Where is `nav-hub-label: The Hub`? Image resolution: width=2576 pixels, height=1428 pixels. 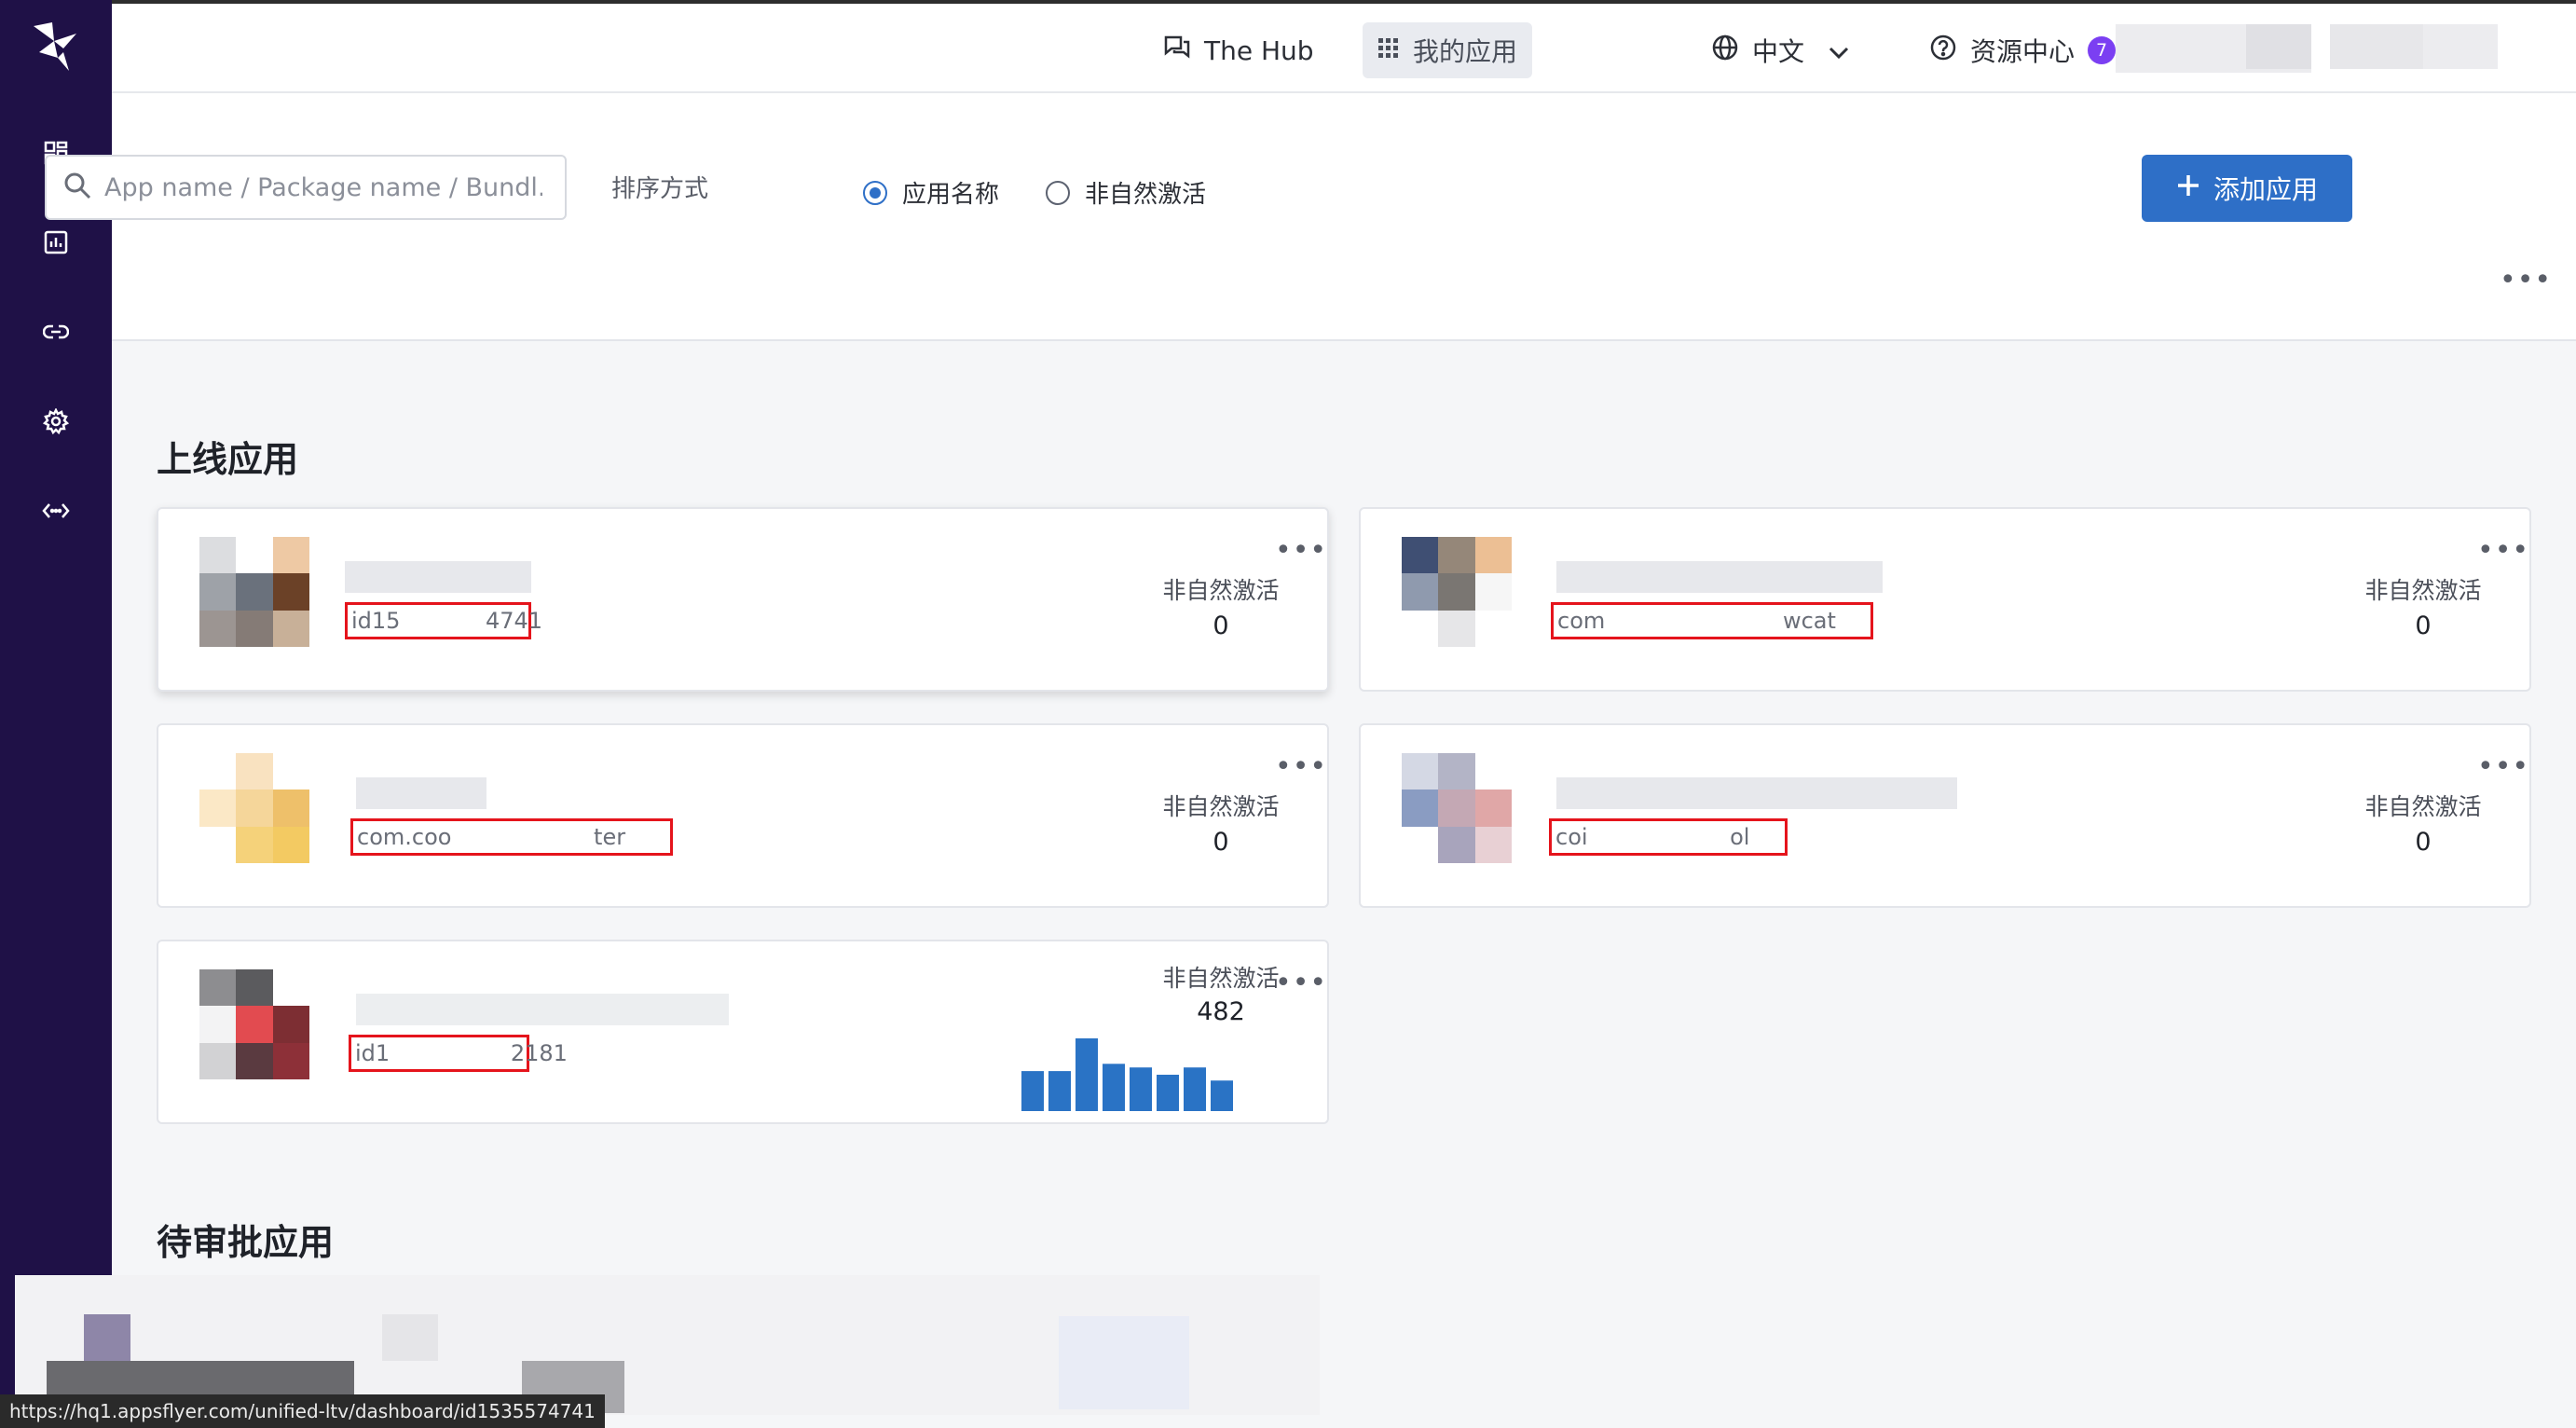
nav-hub-label: The Hub is located at coordinates (1259, 50).